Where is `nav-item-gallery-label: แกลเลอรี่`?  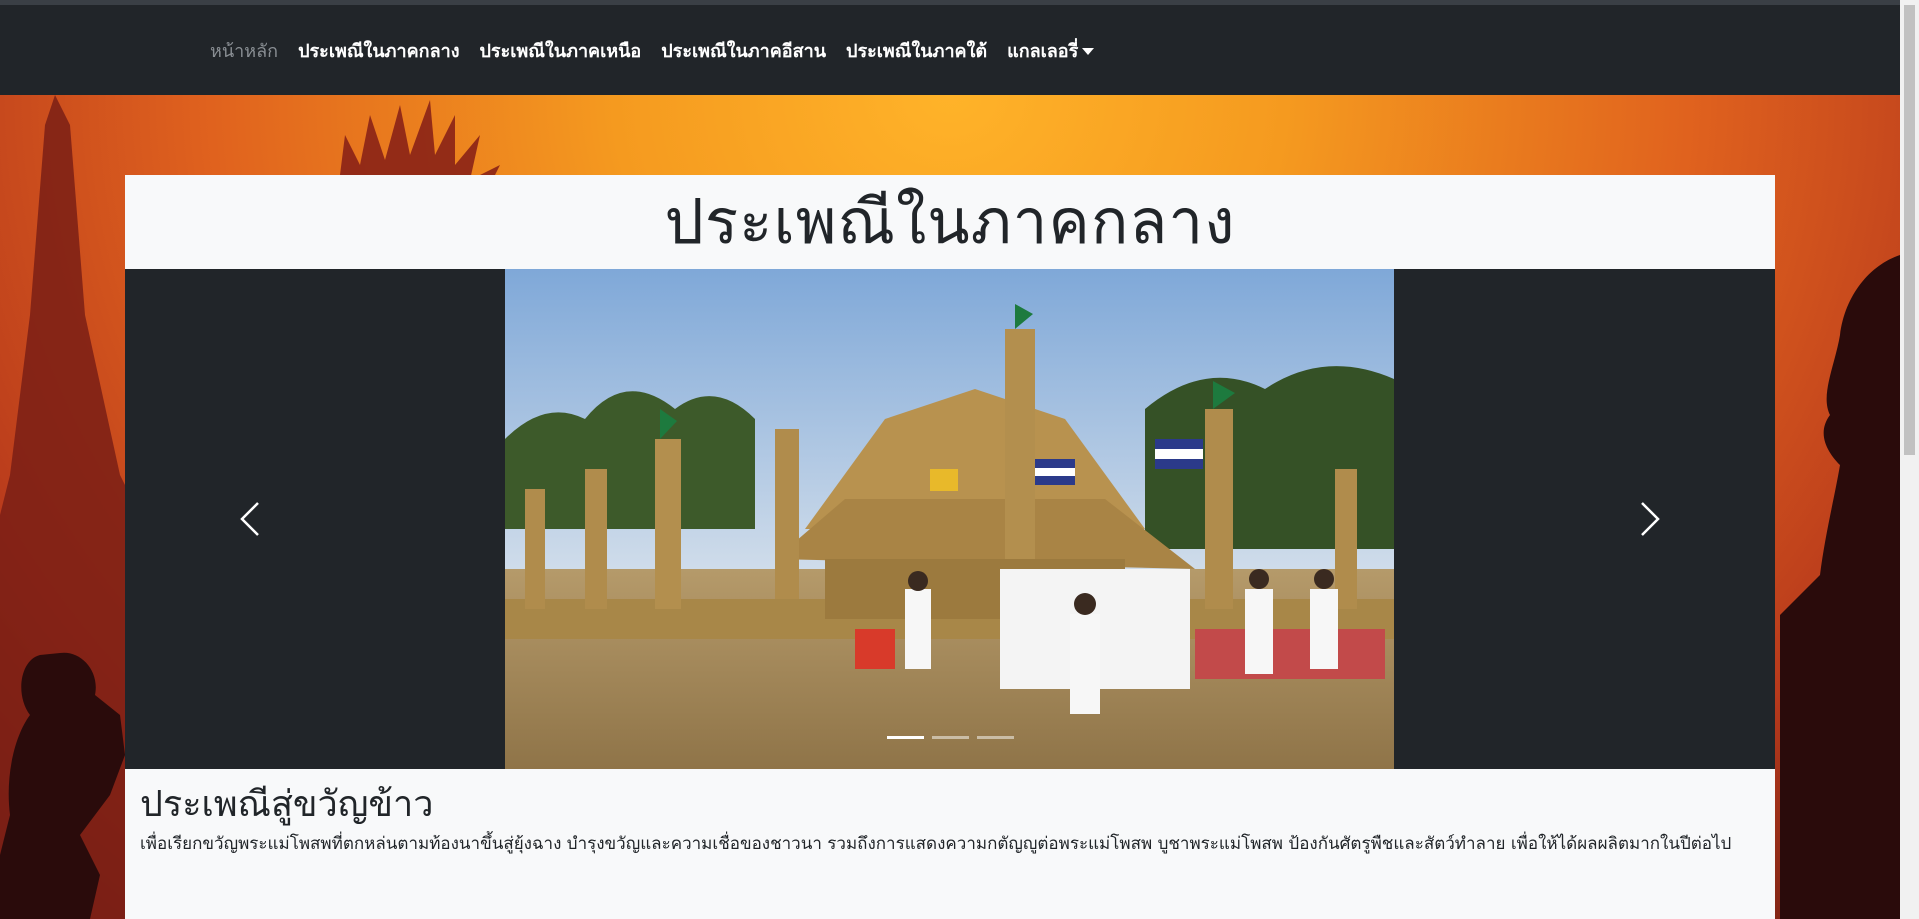 nav-item-gallery-label: แกลเลอรี่ is located at coordinates (1043, 51).